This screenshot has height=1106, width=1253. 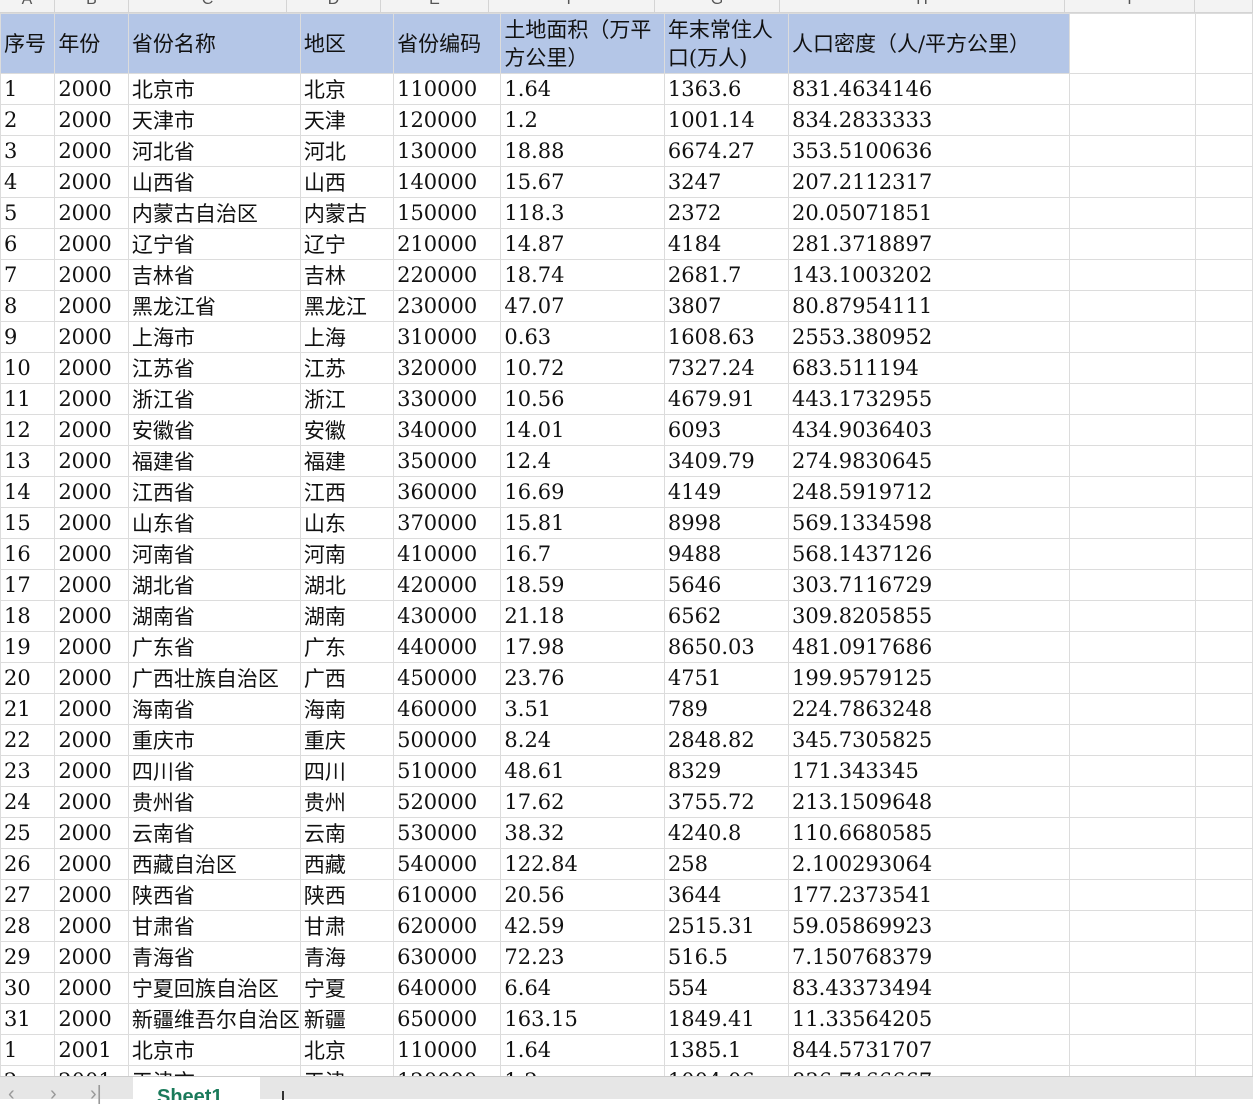 I want to click on header-cell: 序号, so click(x=28, y=43).